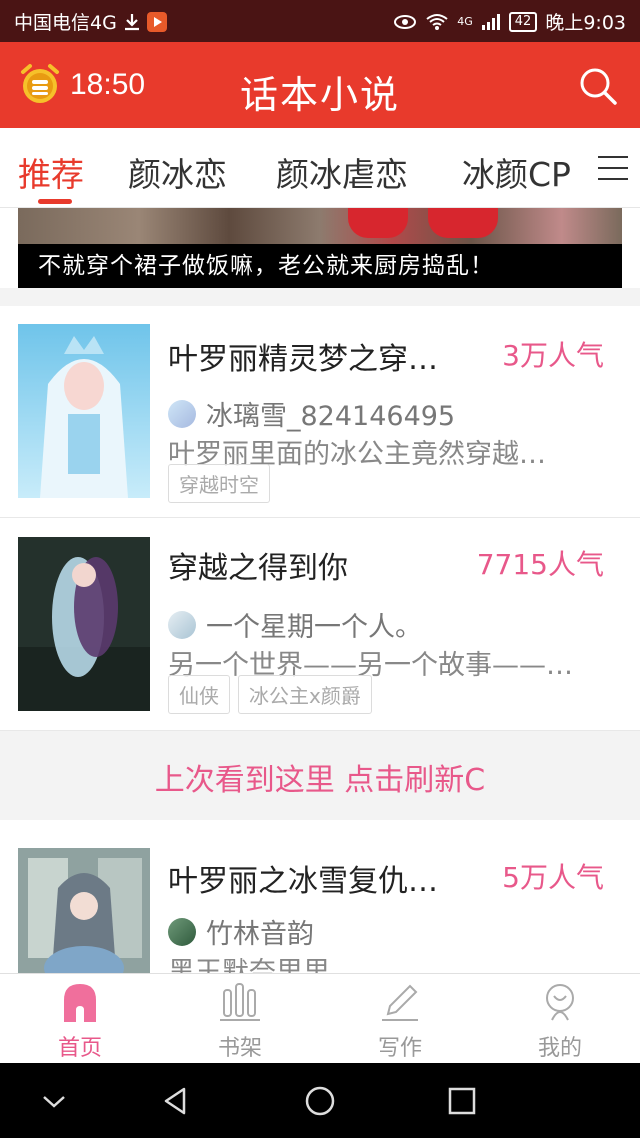 The image size is (640, 1138). I want to click on banner-shoe-right, so click(463, 223).